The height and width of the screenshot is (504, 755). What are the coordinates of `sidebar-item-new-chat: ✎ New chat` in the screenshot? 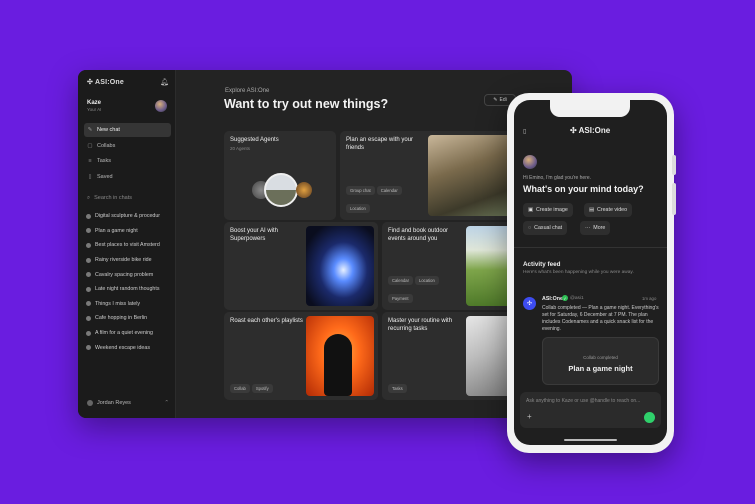 It's located at (127, 130).